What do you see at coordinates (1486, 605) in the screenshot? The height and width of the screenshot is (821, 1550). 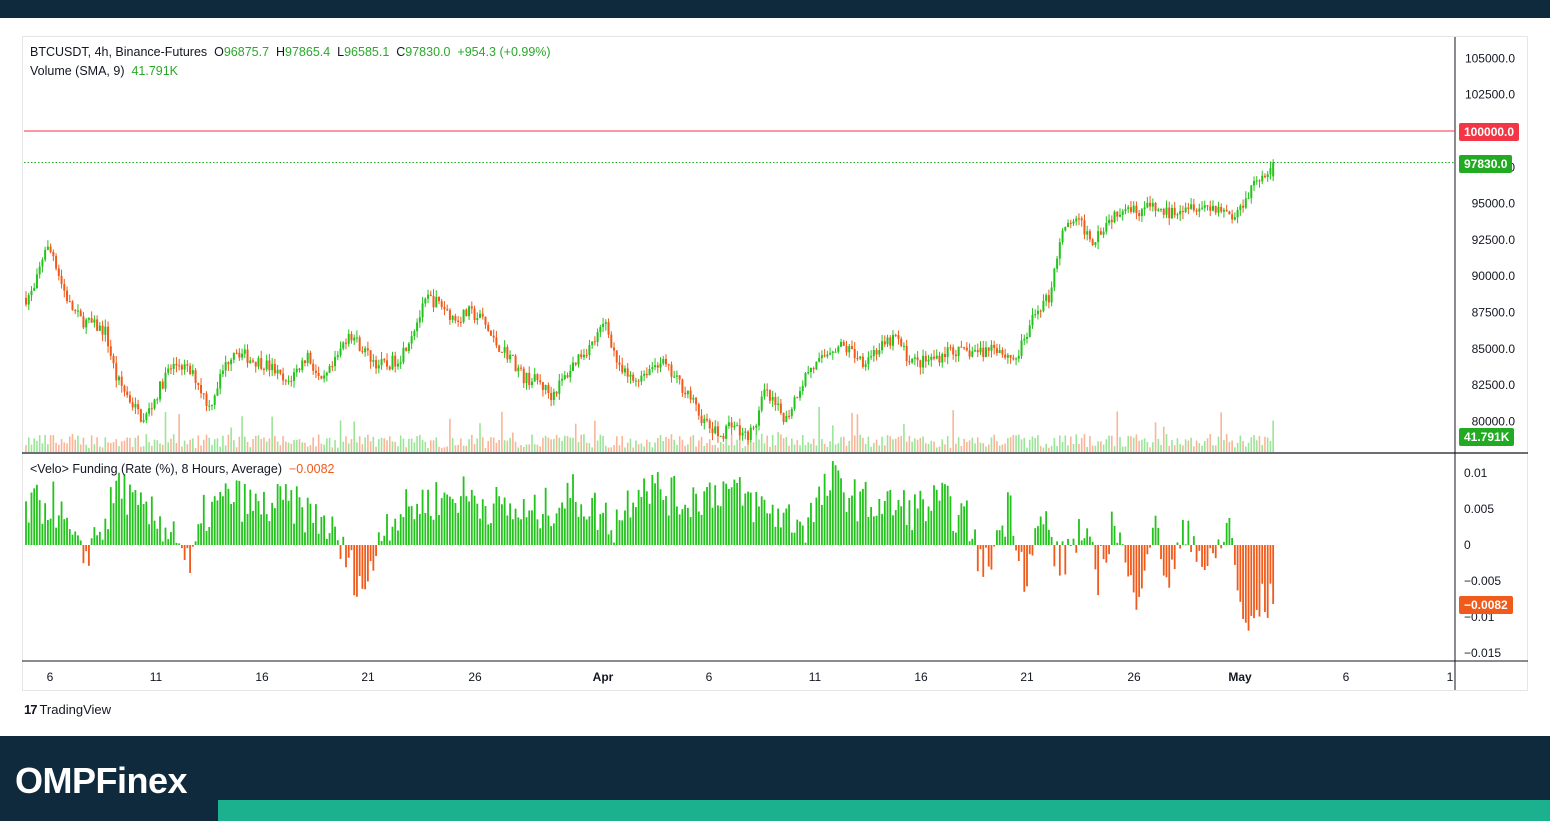 I see `funding-tag: −0.0082` at bounding box center [1486, 605].